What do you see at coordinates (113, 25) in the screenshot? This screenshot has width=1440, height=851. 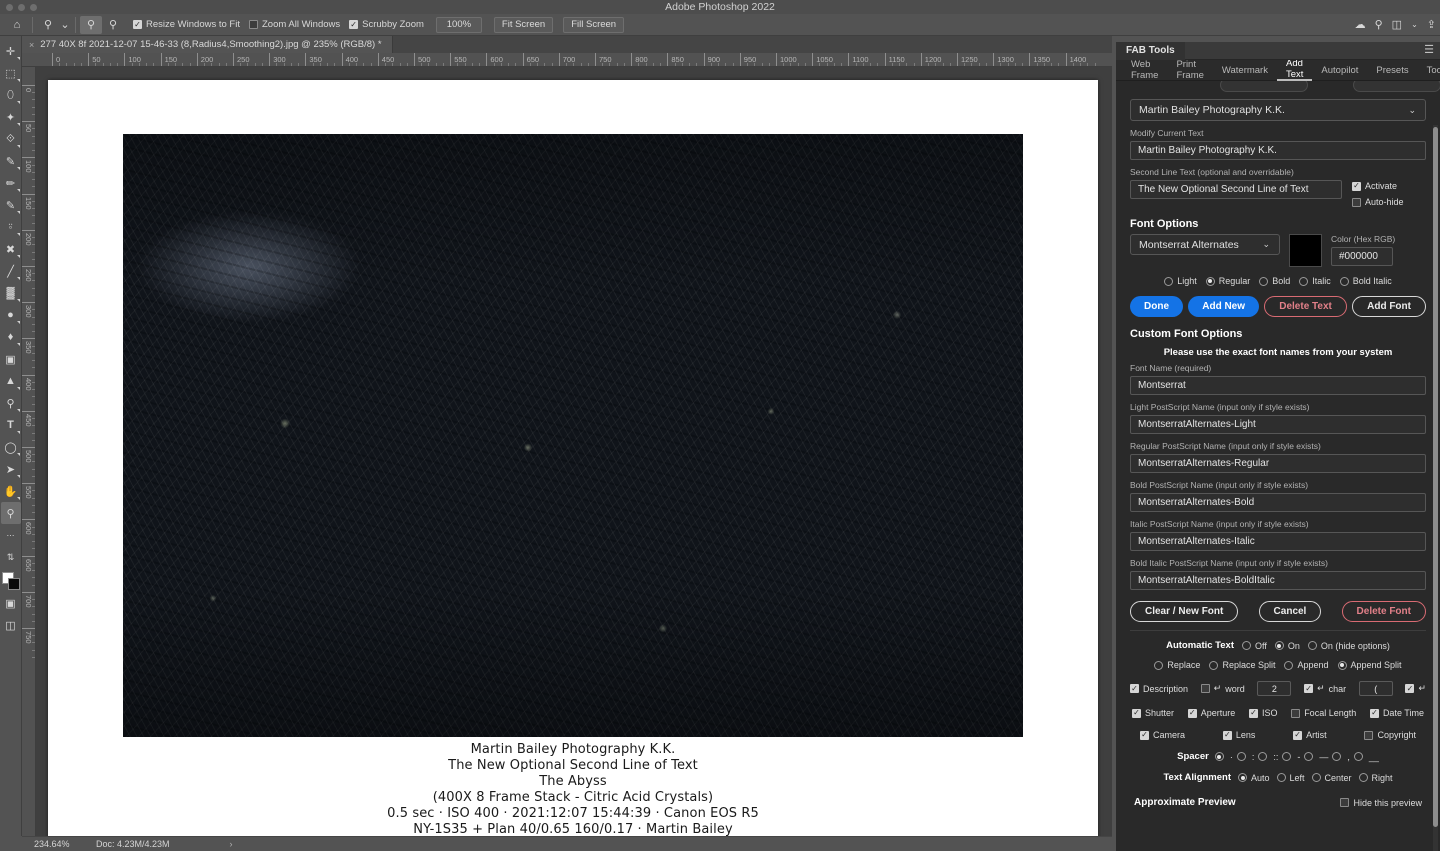 I see `zoom-out-icon: ⚲` at bounding box center [113, 25].